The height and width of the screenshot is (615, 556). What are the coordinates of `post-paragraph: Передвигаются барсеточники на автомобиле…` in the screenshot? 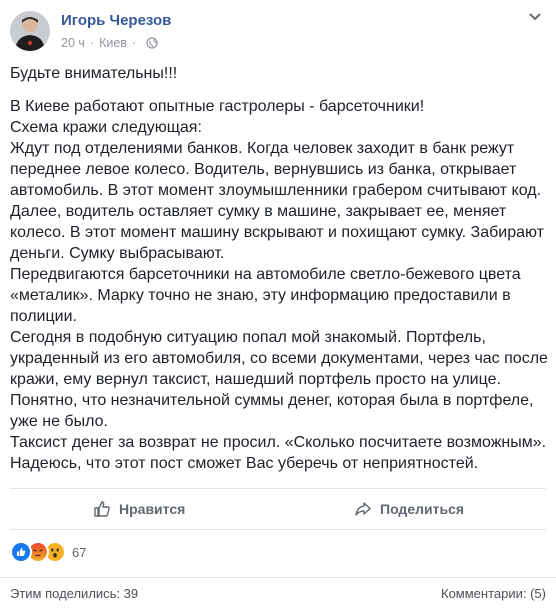 It's located at (265, 295).